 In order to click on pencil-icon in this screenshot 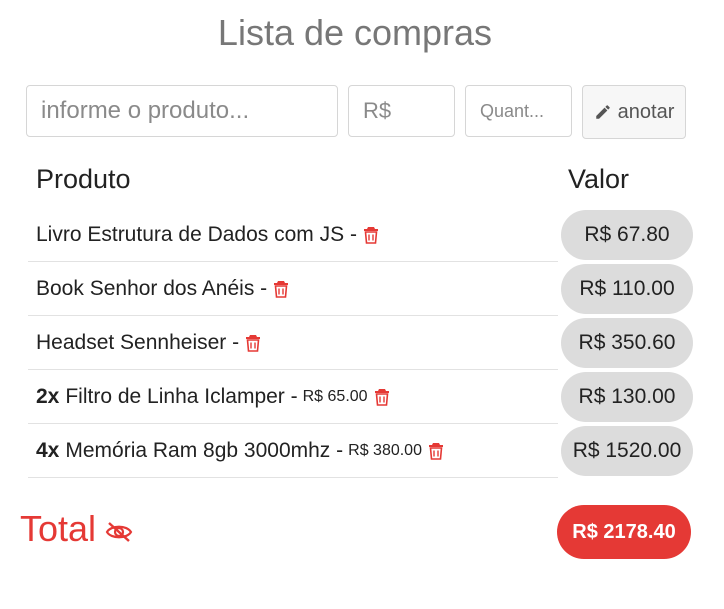, I will do `click(603, 112)`.